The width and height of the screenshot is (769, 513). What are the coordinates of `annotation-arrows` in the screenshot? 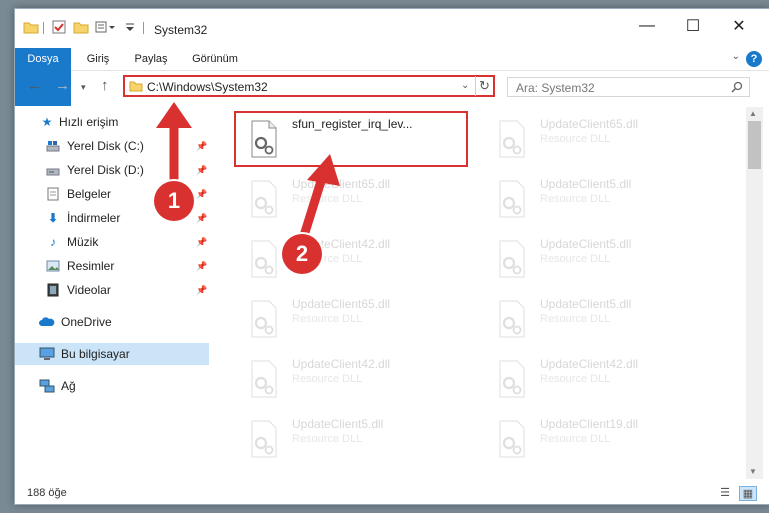 It's located at (248, 174).